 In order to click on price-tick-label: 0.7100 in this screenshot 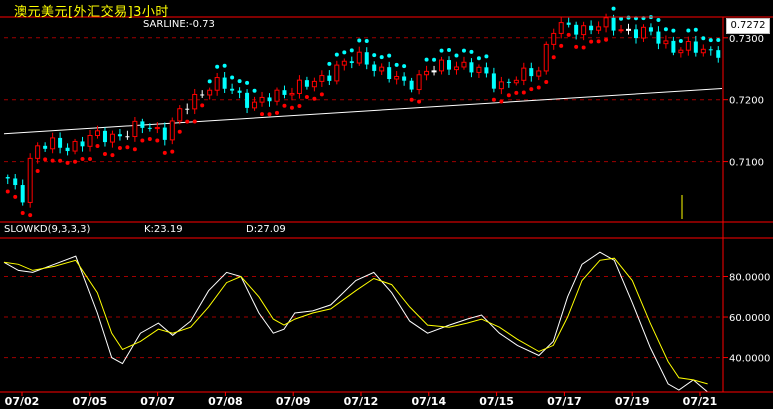, I will do `click(746, 163)`.